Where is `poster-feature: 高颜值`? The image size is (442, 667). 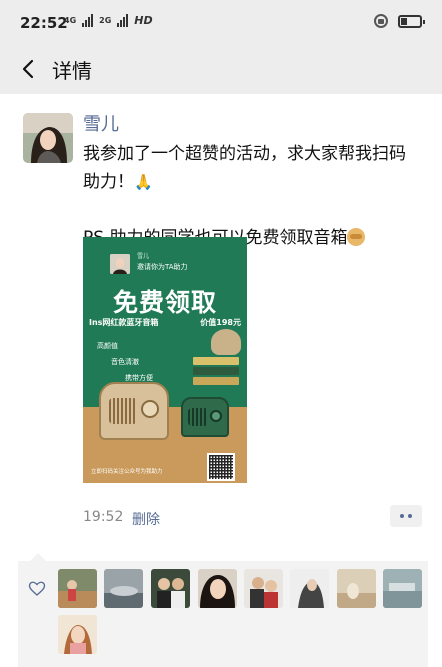
poster-feature: 高颜值 is located at coordinates (107, 346).